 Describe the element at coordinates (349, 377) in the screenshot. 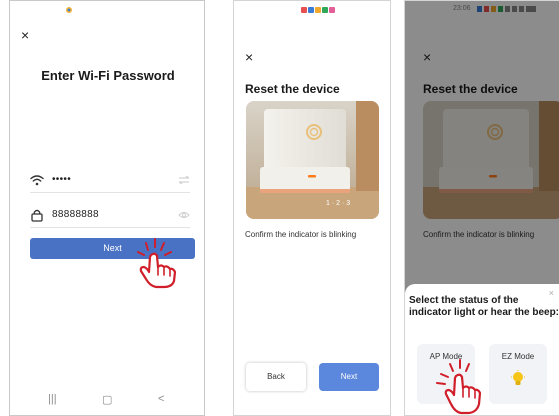

I see `next-button: Next` at that location.